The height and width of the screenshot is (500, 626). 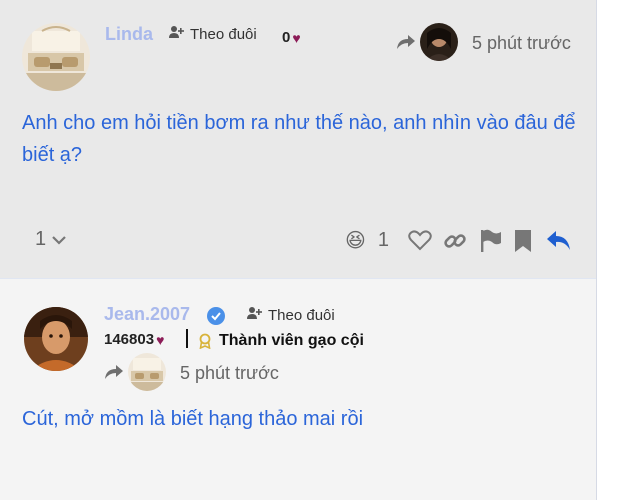 I want to click on separator, so click(x=187, y=338).